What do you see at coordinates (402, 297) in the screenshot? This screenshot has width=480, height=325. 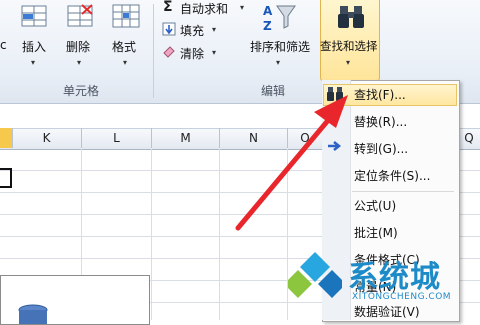 I see `watermark-subtext: XITONGCHENG.COM` at bounding box center [402, 297].